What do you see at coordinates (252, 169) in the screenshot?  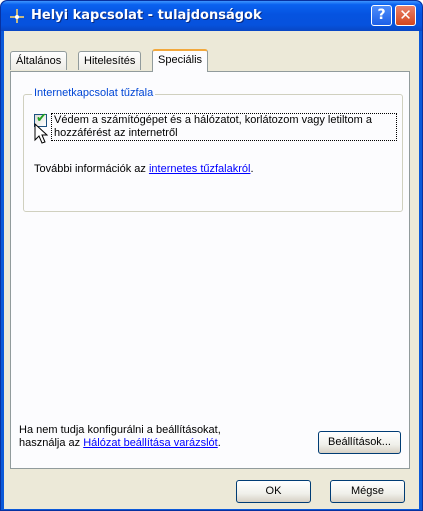 I see `info-suffix: .` at bounding box center [252, 169].